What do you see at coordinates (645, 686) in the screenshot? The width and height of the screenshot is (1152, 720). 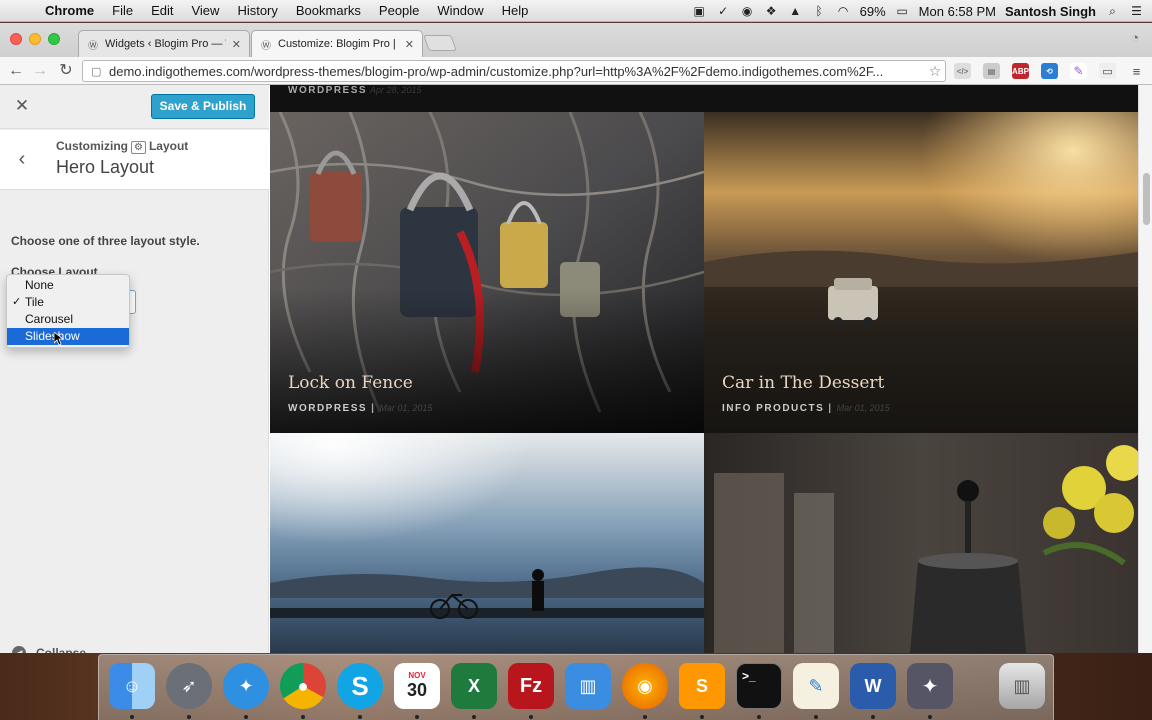 I see `firefox-icon: ◉` at bounding box center [645, 686].